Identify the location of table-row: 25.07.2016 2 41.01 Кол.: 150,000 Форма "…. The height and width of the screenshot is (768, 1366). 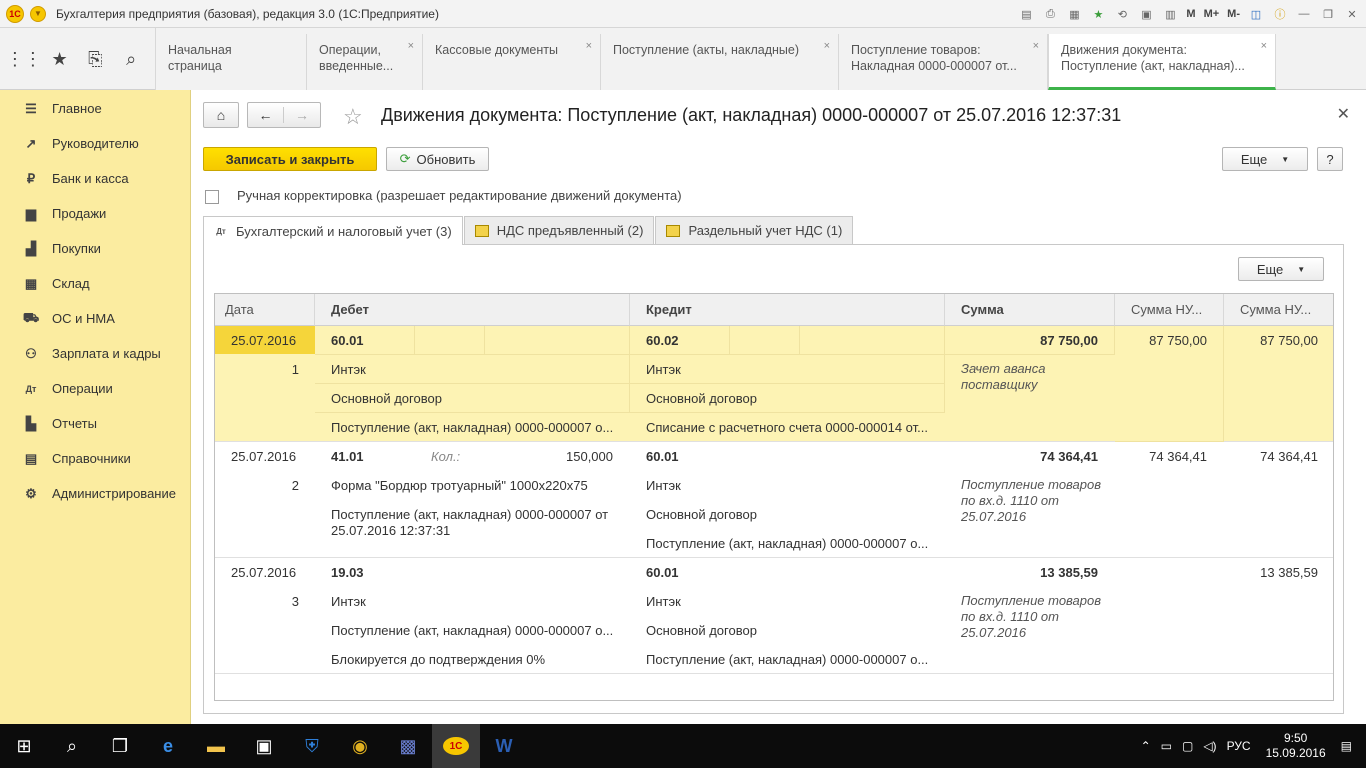
(774, 500).